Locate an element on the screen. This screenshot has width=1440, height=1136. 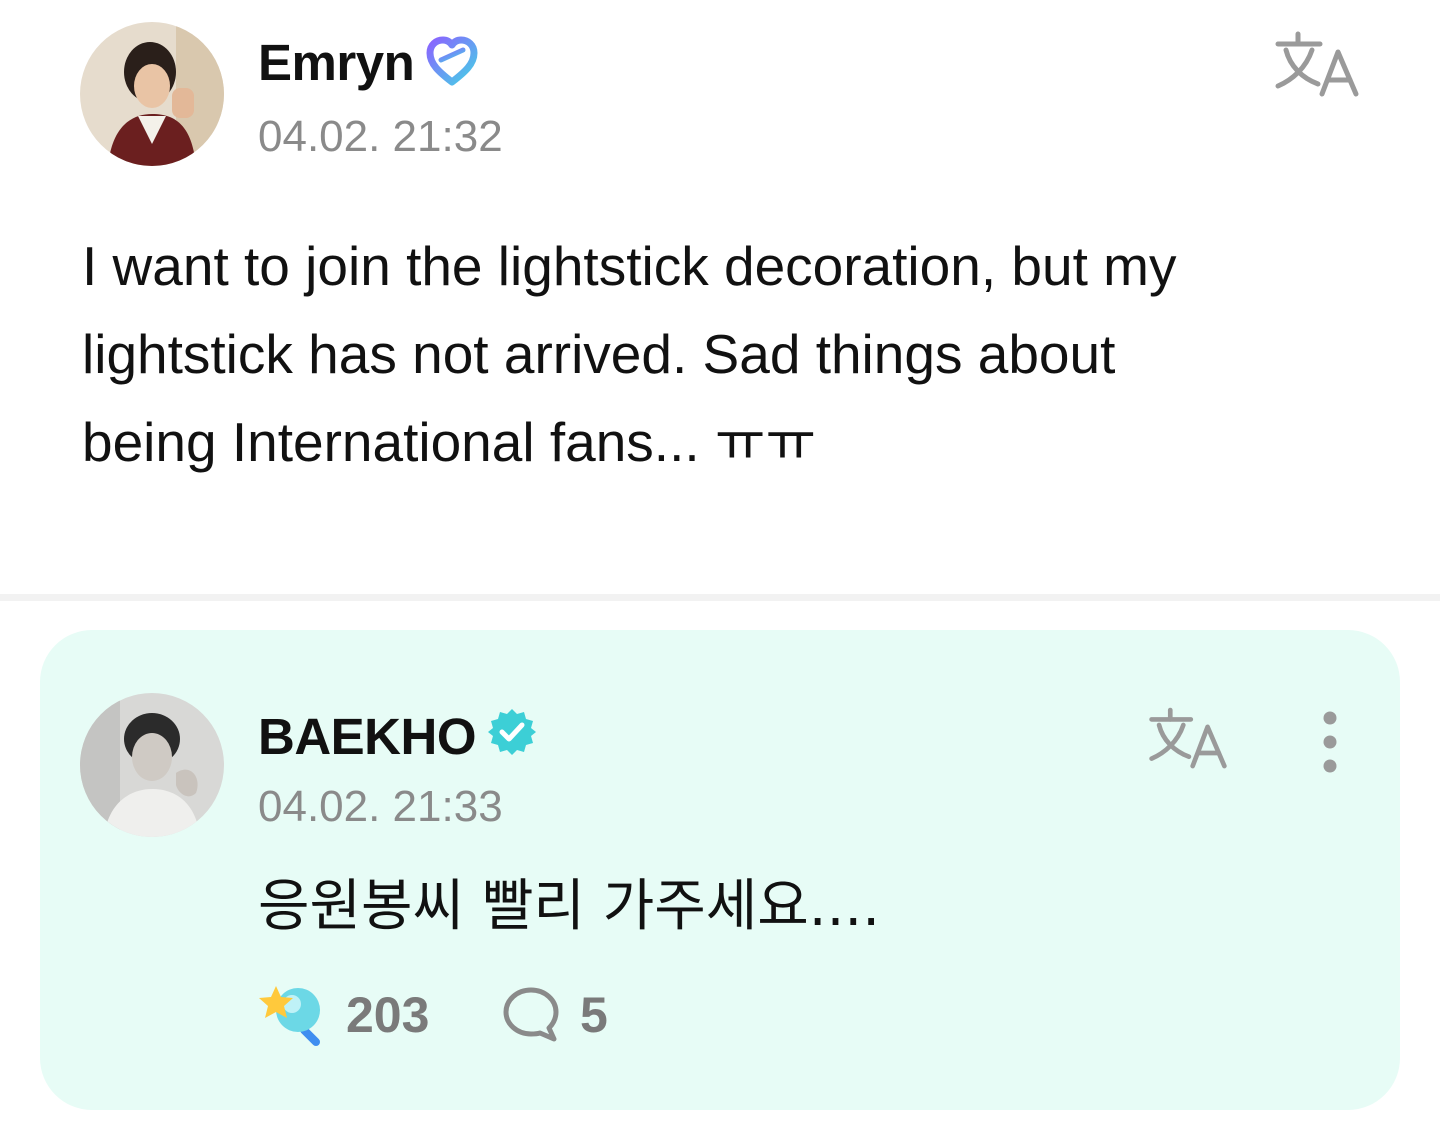
more-vertical-icon is located at coordinates (1330, 742).